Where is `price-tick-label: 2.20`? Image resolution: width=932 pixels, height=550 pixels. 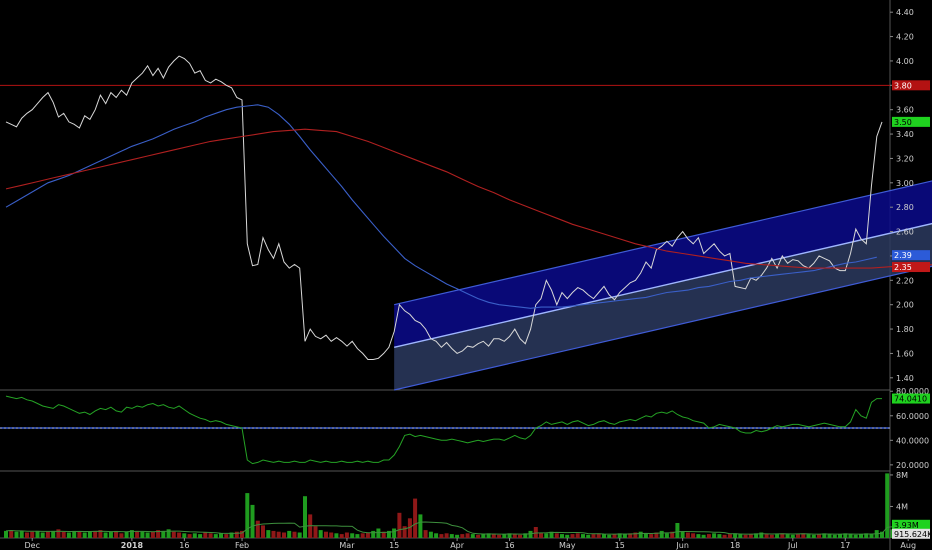
price-tick-label: 2.20 is located at coordinates (905, 280).